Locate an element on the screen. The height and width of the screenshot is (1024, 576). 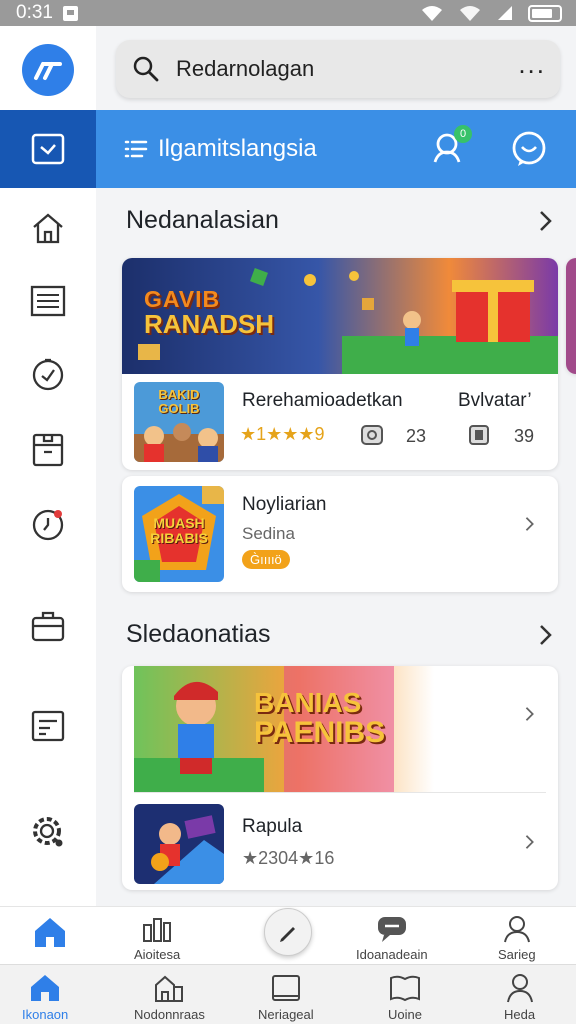
sidebar-item-timer is located at coordinates (48, 374).